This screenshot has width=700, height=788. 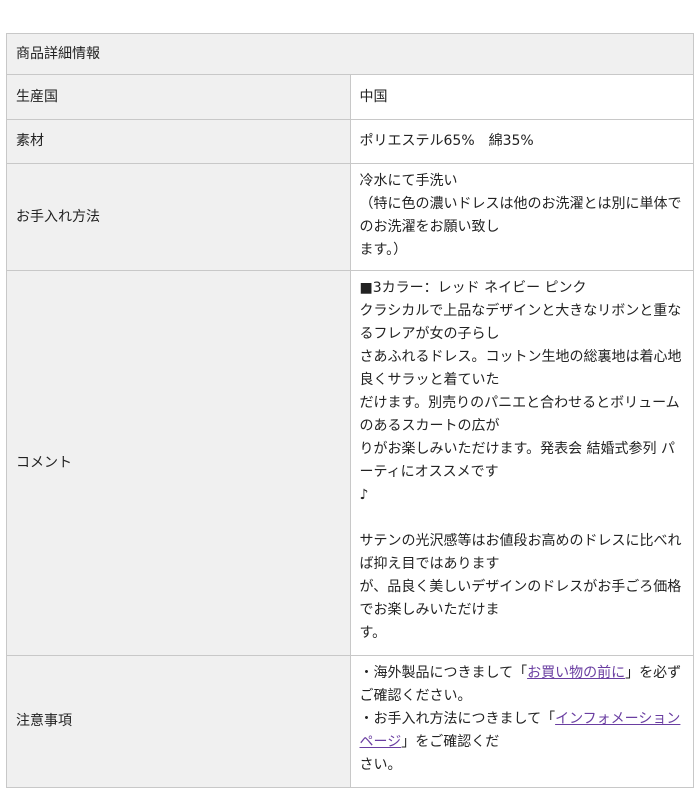 I want to click on care-label: お手入れ方法, so click(x=179, y=217).